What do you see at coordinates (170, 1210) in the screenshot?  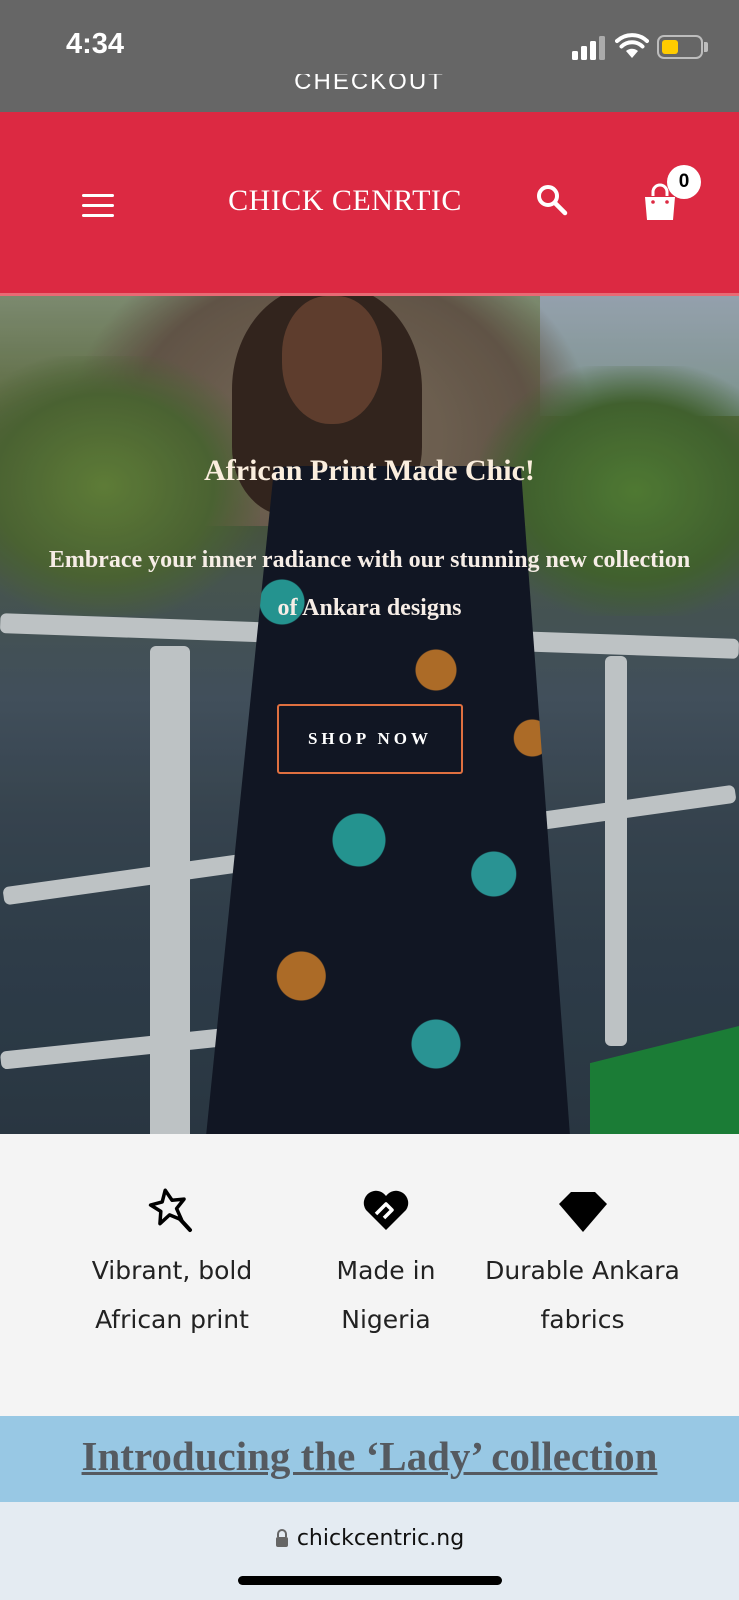 I see `magic-wand-star-icon` at bounding box center [170, 1210].